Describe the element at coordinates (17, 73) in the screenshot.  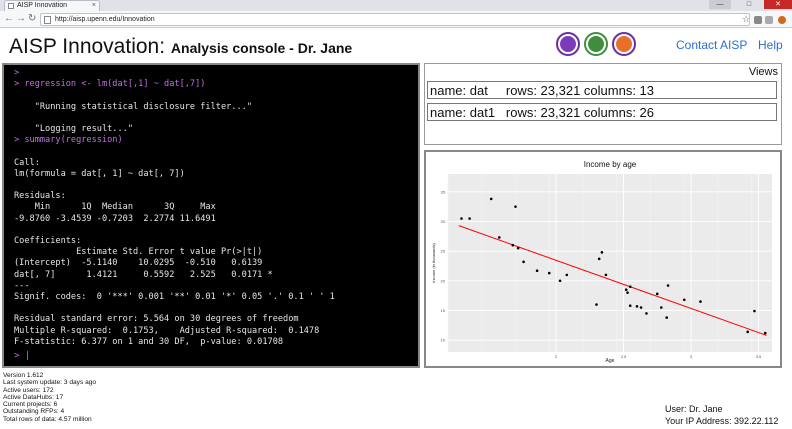
I see `console-line: >` at that location.